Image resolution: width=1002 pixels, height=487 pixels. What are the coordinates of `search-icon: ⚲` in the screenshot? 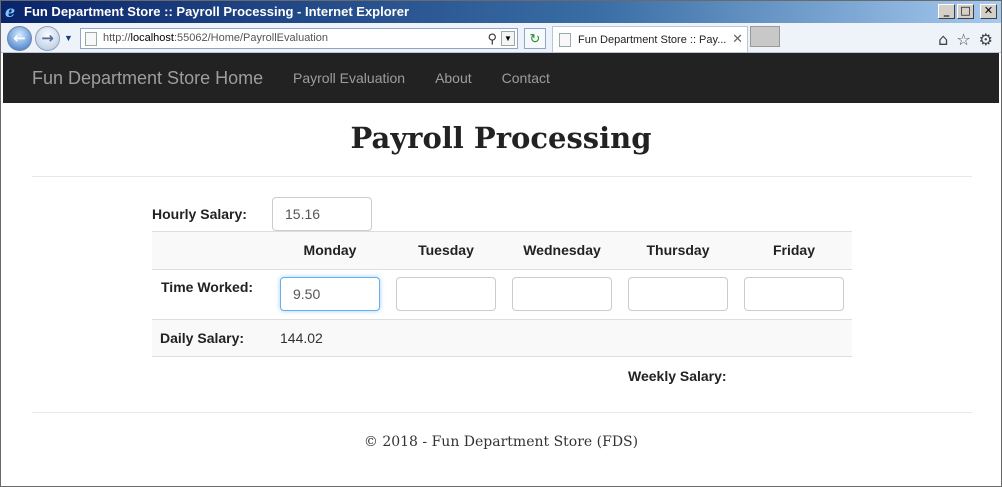 It's located at (492, 38).